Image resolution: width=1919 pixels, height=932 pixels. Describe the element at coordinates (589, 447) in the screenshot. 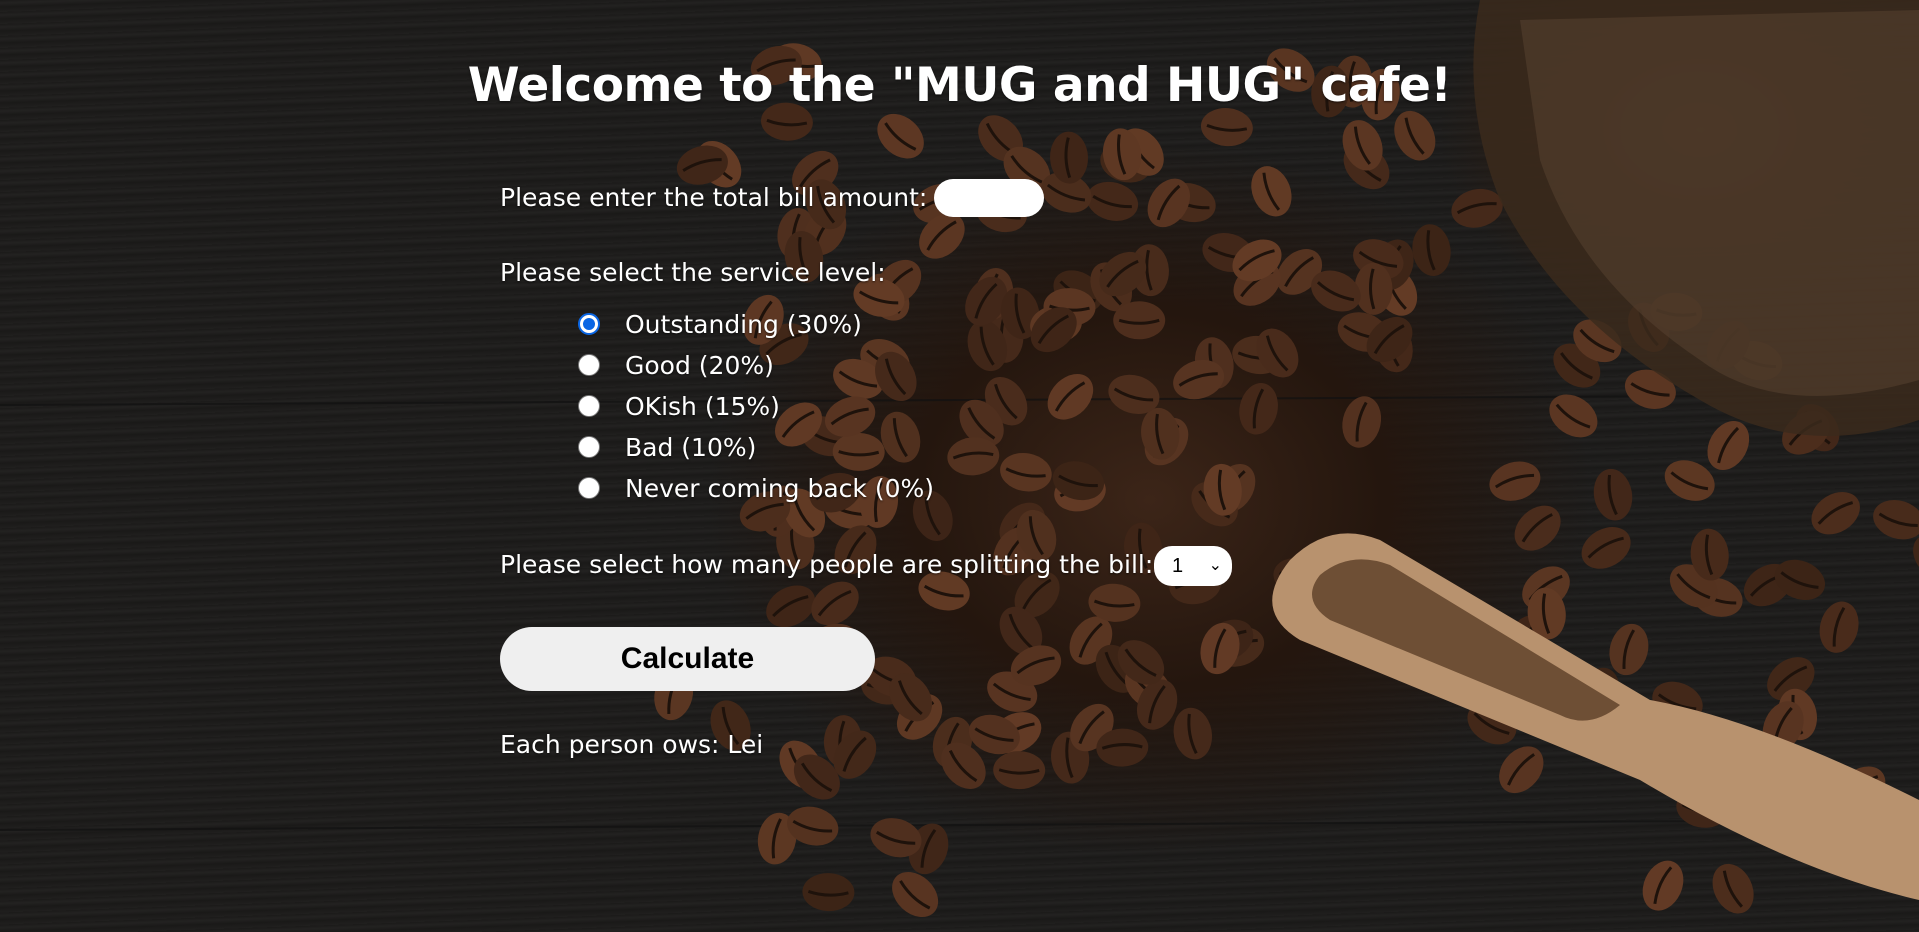

I see `radio-bad` at that location.